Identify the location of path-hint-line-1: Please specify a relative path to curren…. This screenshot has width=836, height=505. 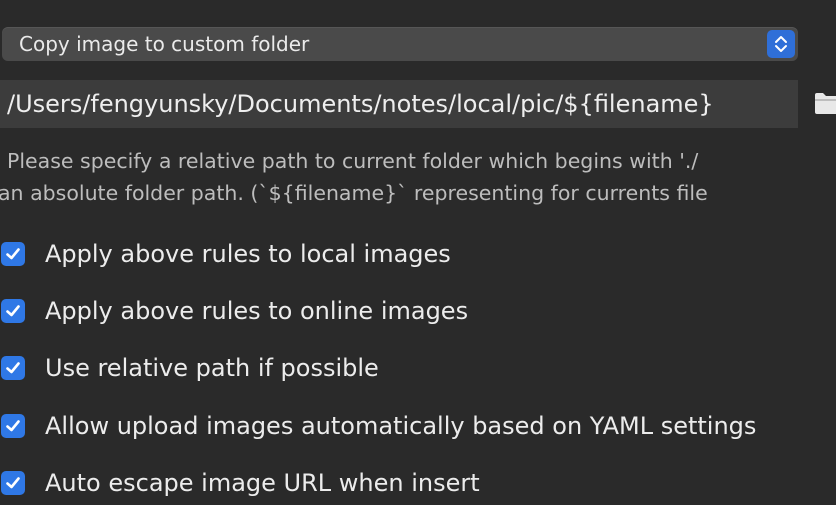
(353, 161).